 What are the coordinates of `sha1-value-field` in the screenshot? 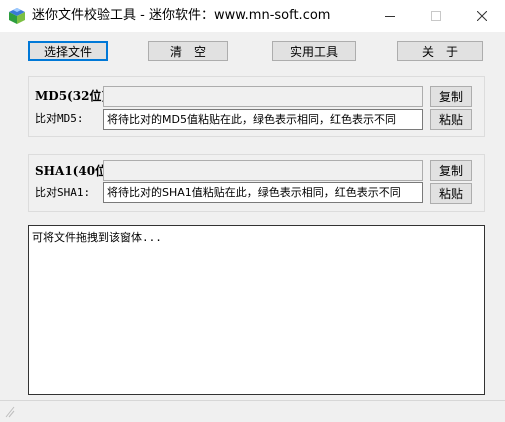 It's located at (263, 170).